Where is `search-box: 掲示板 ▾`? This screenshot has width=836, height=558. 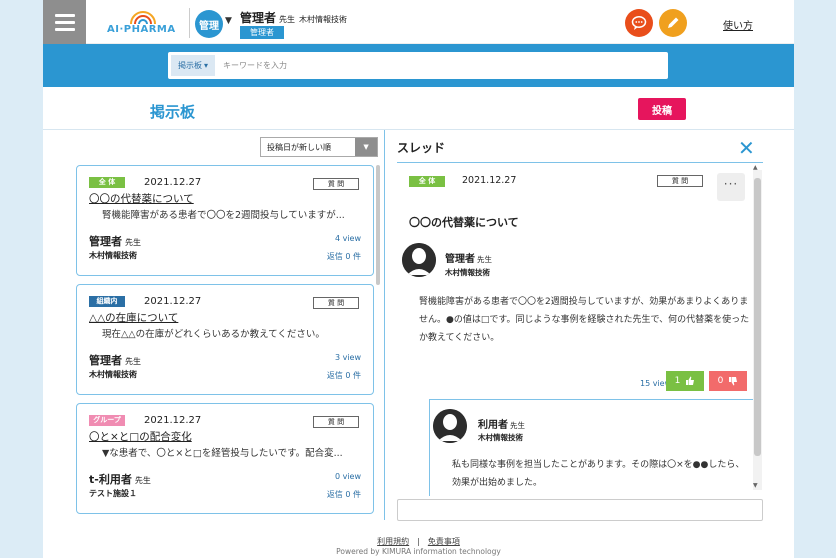
search-box: 掲示板 ▾ is located at coordinates (418, 65).